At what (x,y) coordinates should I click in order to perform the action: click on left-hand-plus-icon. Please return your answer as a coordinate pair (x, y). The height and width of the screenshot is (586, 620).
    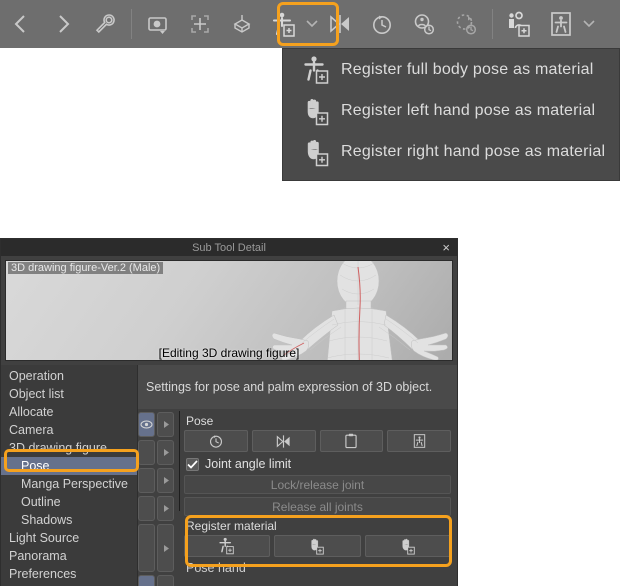
    Looking at the image, I should click on (317, 111).